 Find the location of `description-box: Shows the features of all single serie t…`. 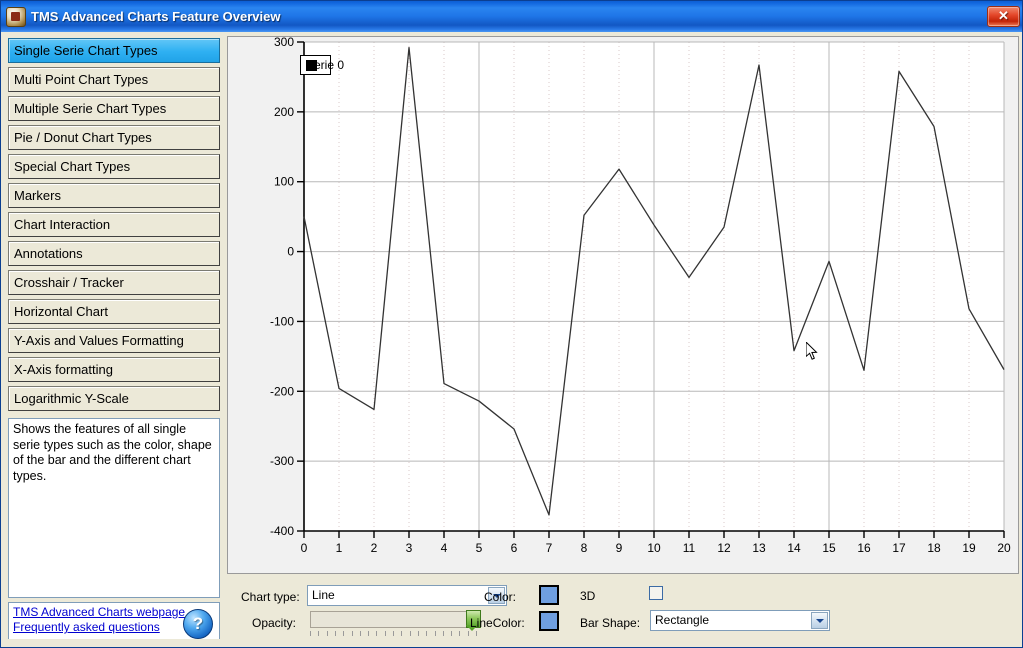

description-box: Shows the features of all single serie t… is located at coordinates (114, 508).